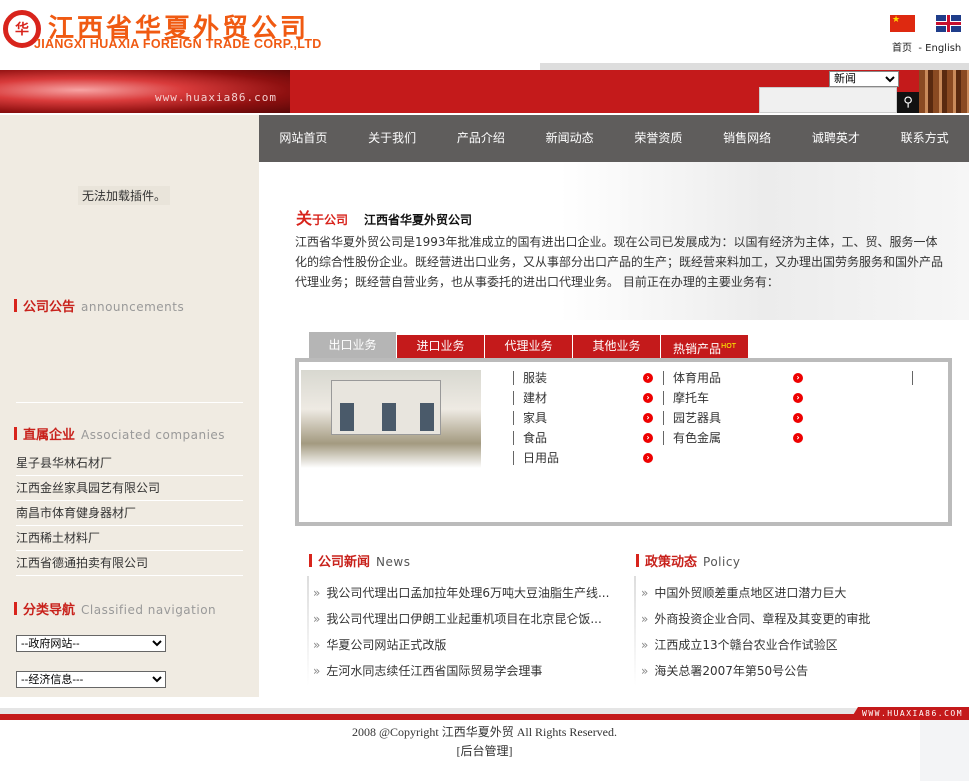 This screenshot has width=969, height=781. What do you see at coordinates (733, 418) in the screenshot?
I see `product-item: 园艺器具 ›` at bounding box center [733, 418].